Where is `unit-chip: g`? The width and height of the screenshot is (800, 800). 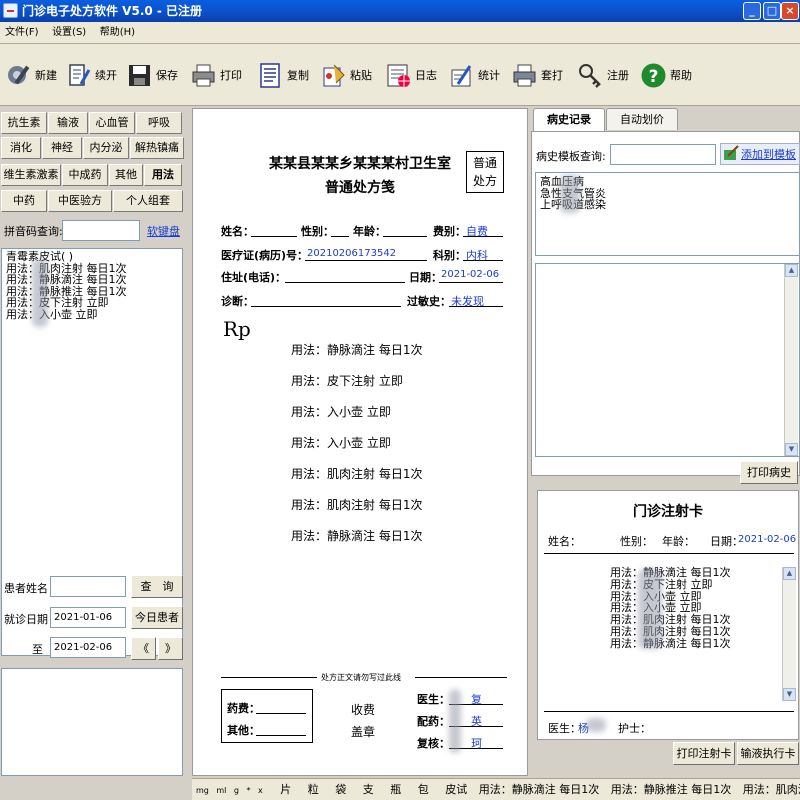
unit-chip: g is located at coordinates (236, 790).